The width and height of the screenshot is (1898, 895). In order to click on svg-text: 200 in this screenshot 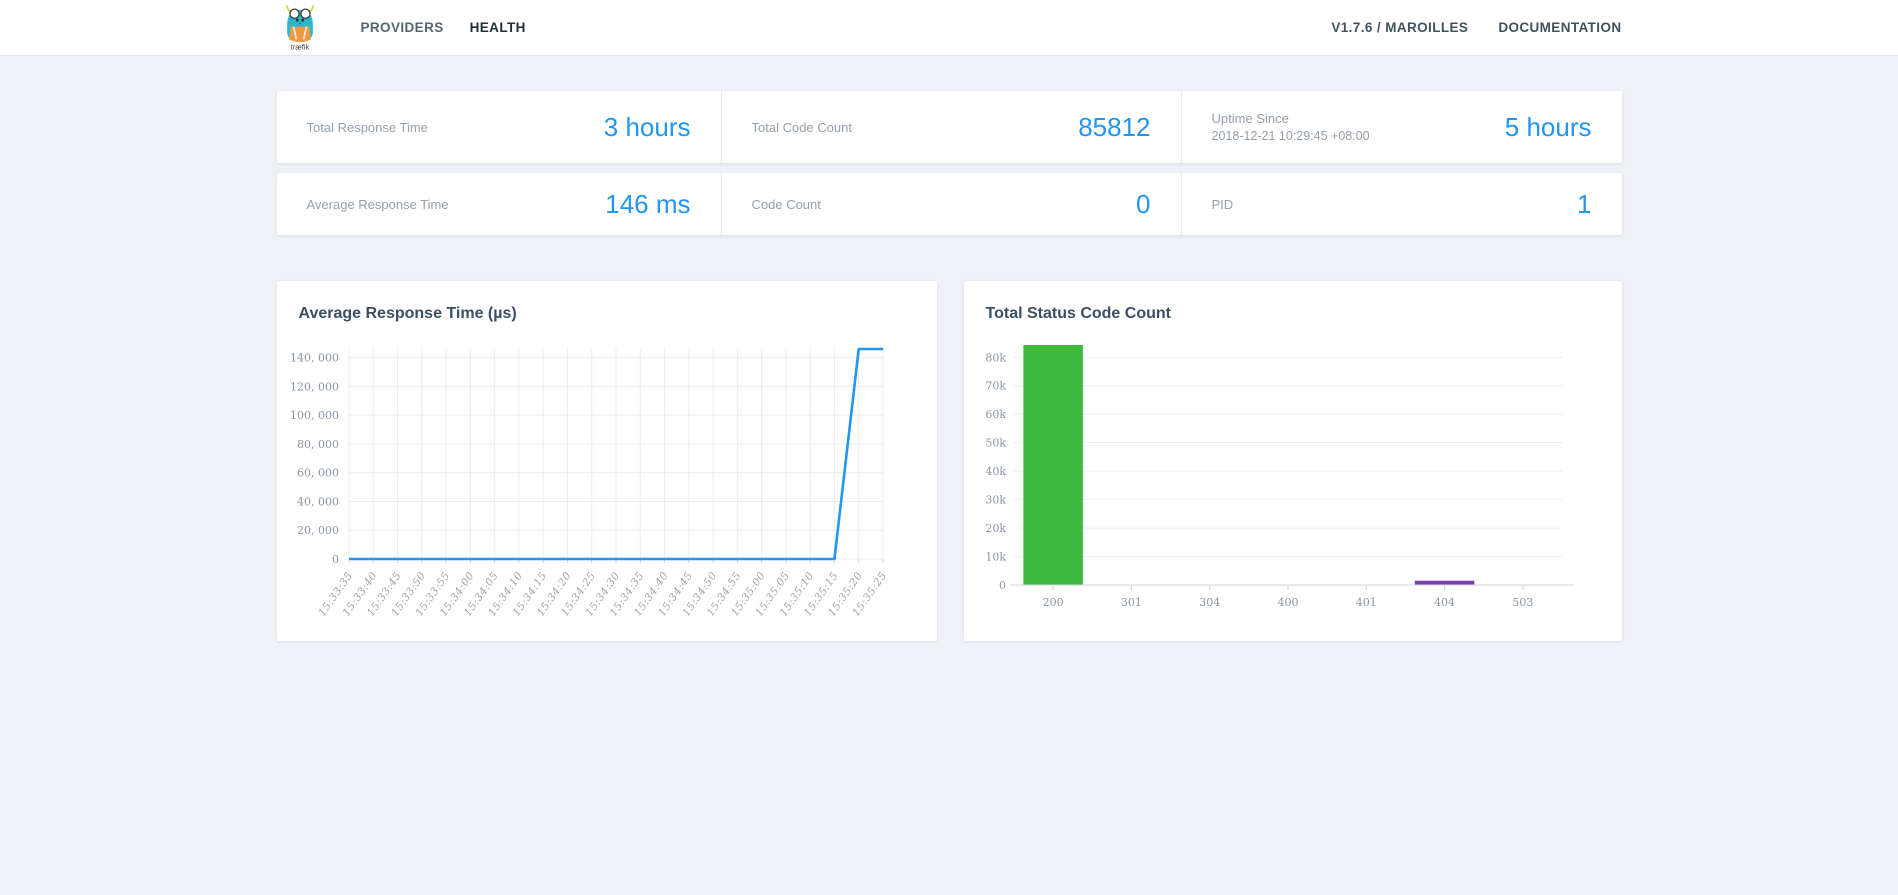, I will do `click(1052, 602)`.